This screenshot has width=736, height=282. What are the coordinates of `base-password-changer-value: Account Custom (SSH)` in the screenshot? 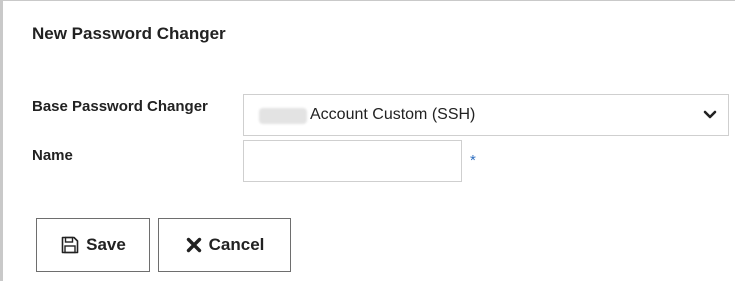 It's located at (393, 114).